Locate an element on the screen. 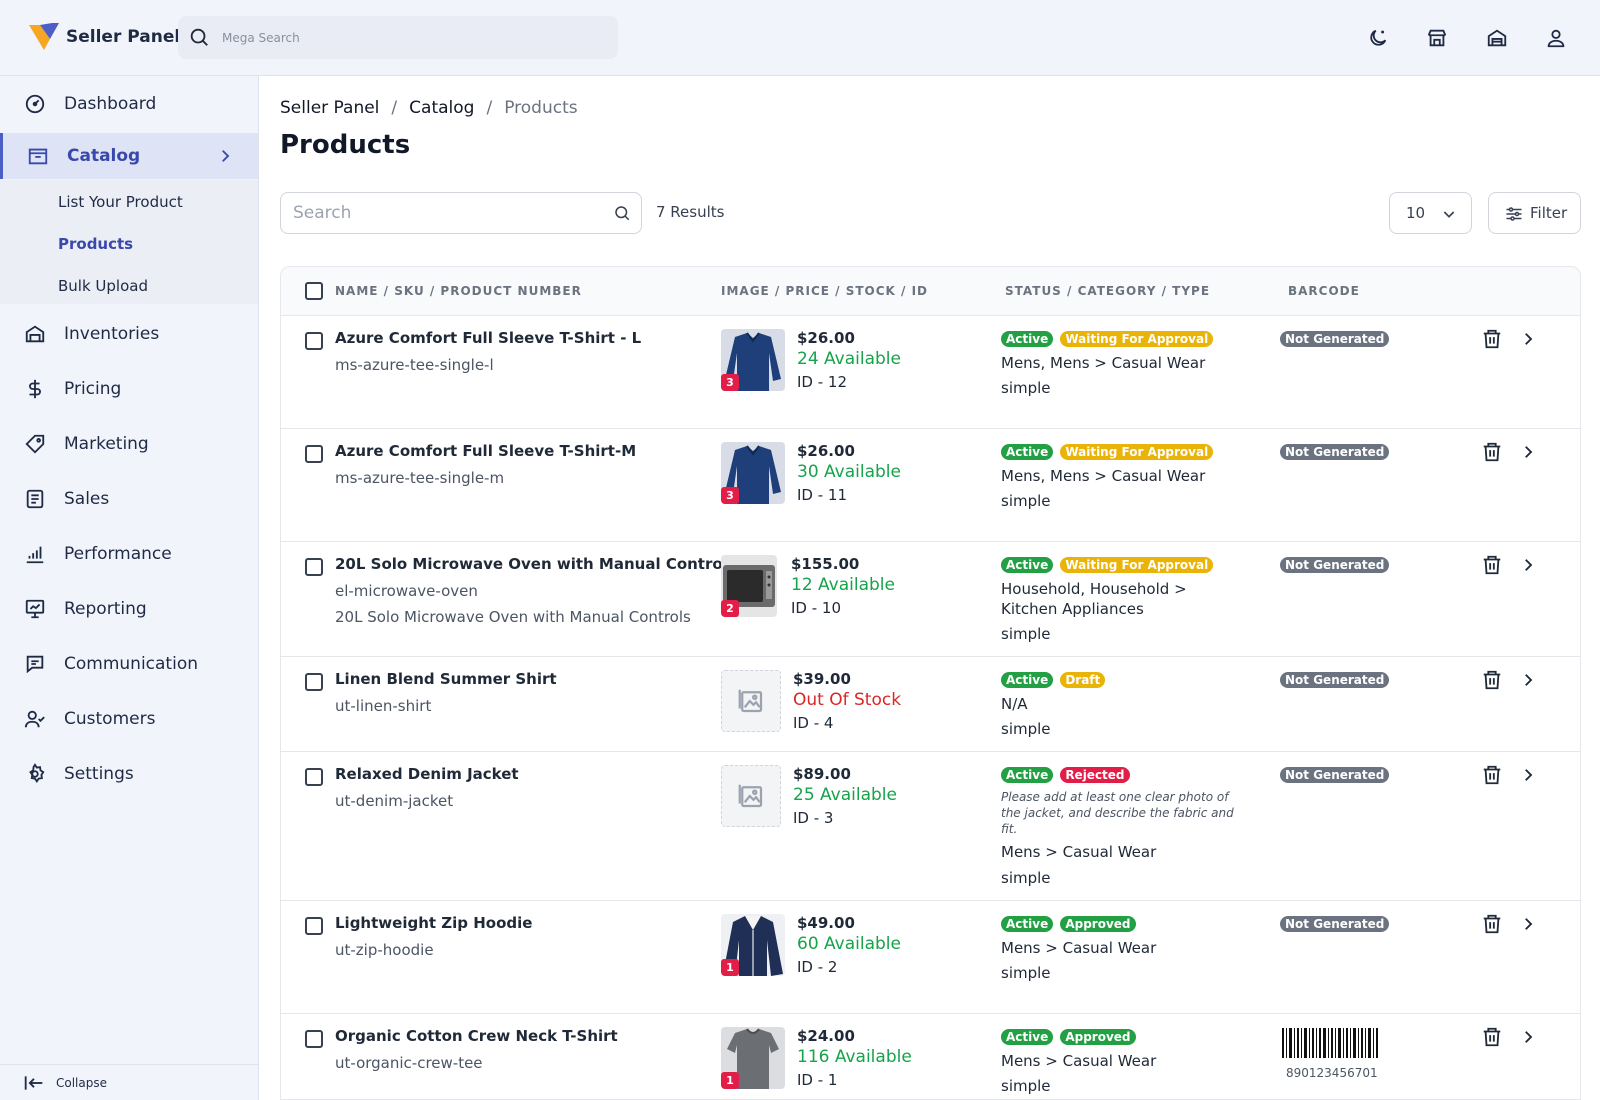  collapse-button: Collapse is located at coordinates (129, 1082).